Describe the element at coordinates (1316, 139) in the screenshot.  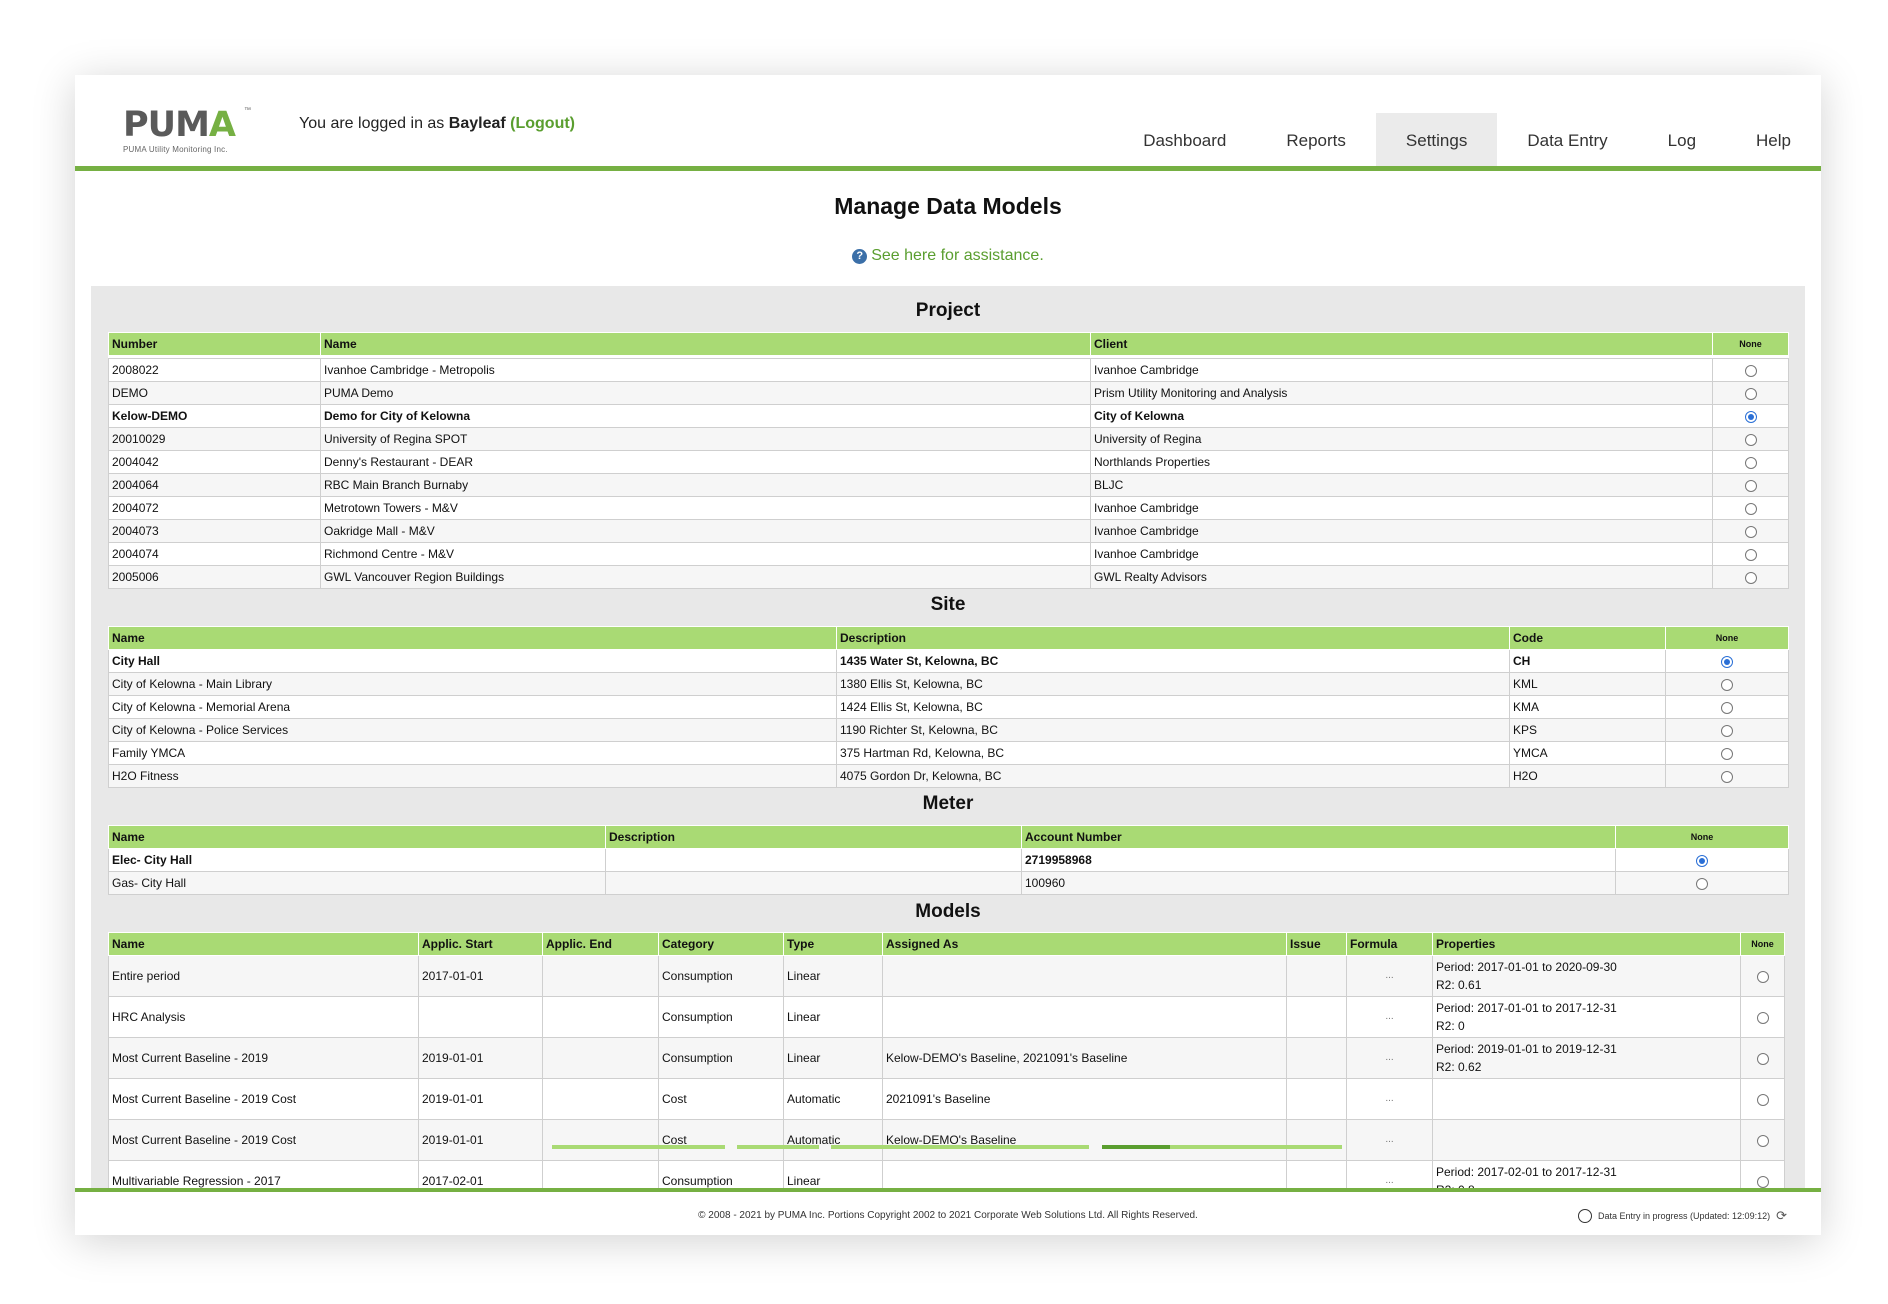
I see `nav-reports: Reports` at that location.